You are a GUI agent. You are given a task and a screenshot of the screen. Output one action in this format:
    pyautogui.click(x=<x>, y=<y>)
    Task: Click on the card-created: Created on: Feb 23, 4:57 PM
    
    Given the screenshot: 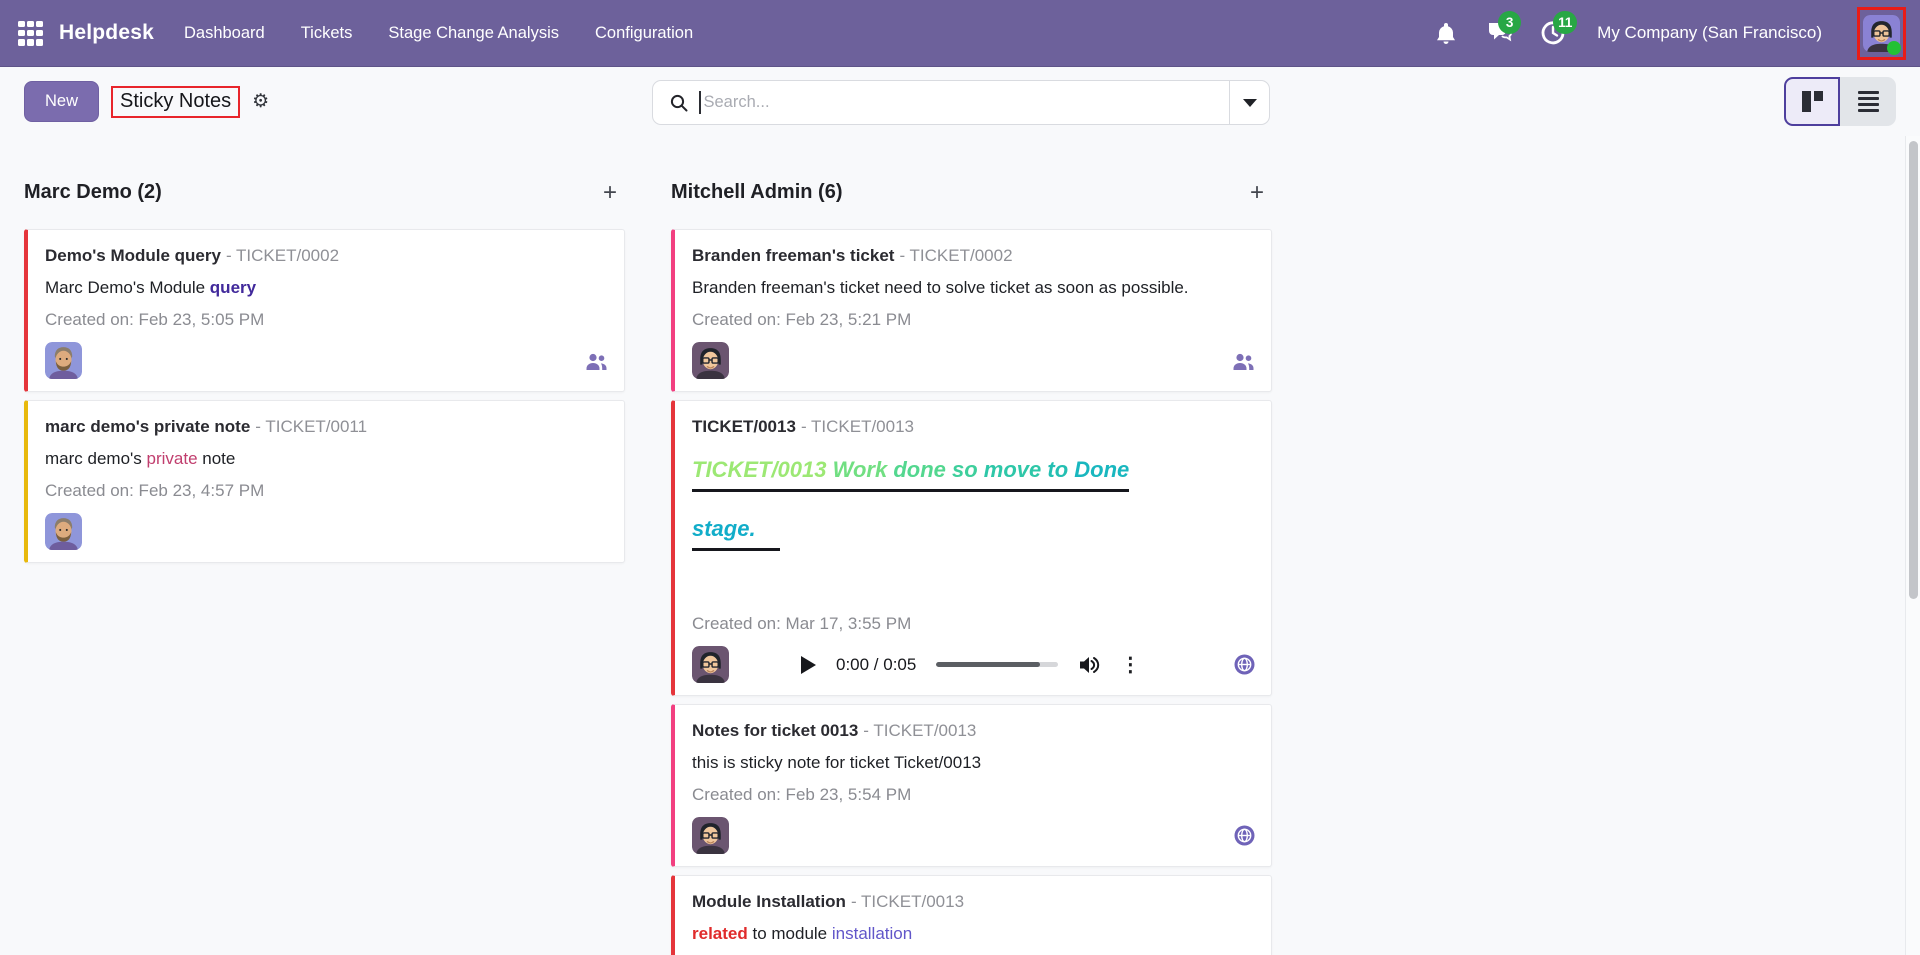 What is the action you would take?
    pyautogui.click(x=155, y=490)
    